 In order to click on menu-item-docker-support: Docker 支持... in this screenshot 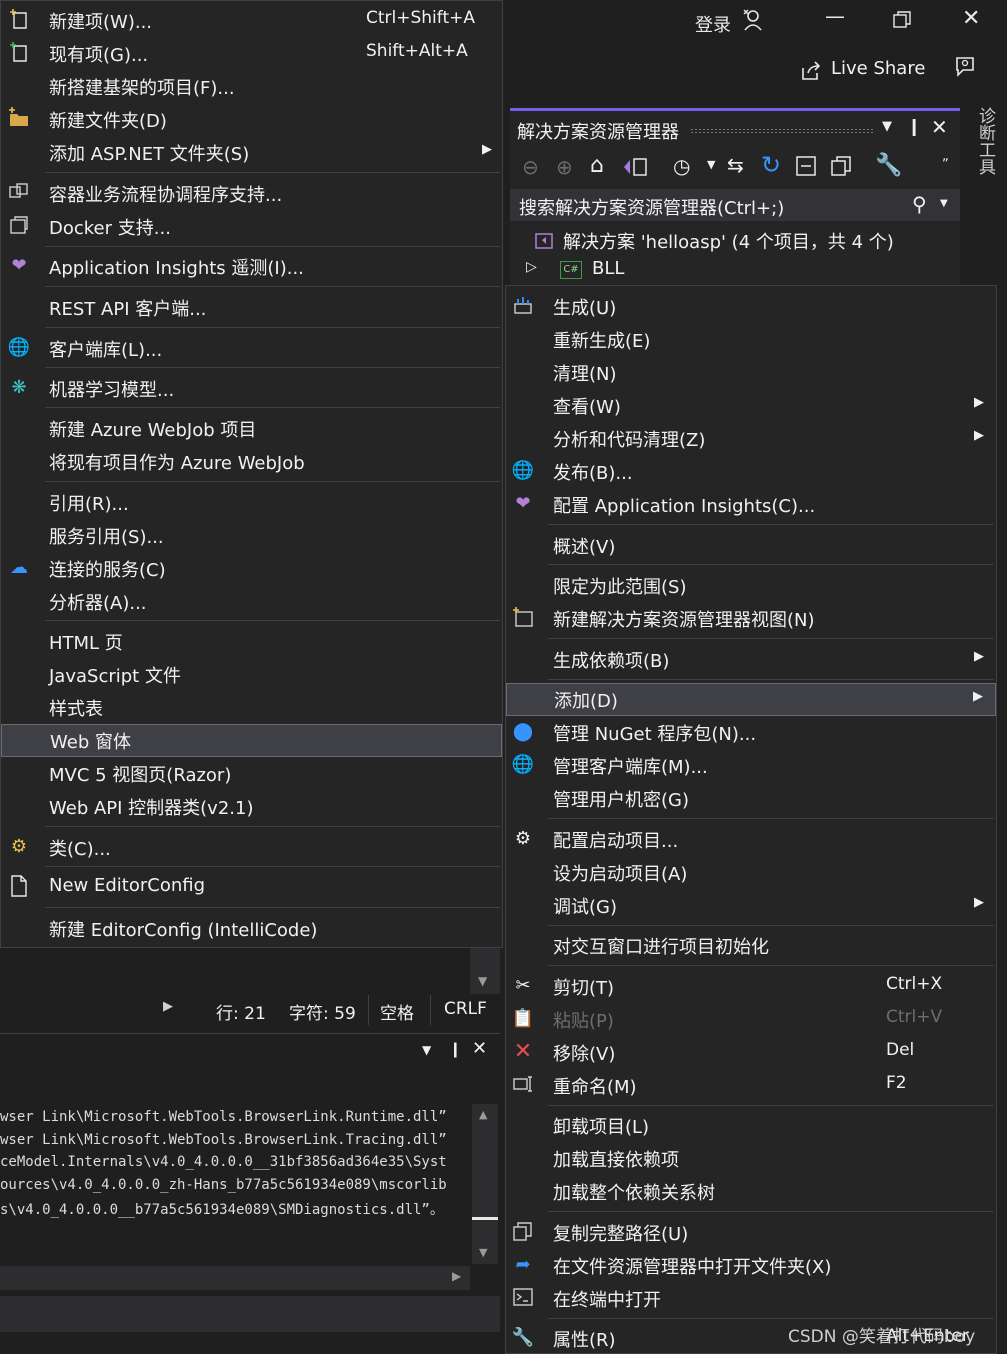, I will do `click(251, 226)`.